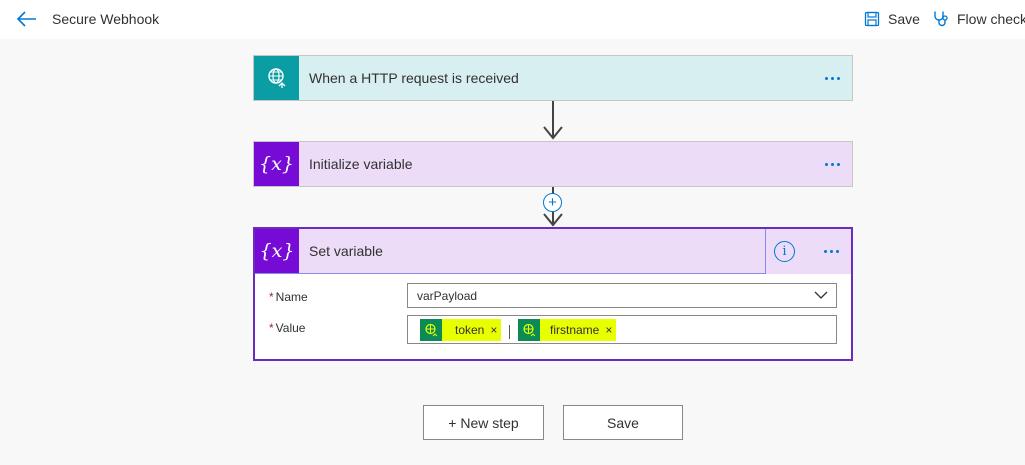 This screenshot has height=465, width=1025. I want to click on new-step-button: + New step, so click(483, 422).